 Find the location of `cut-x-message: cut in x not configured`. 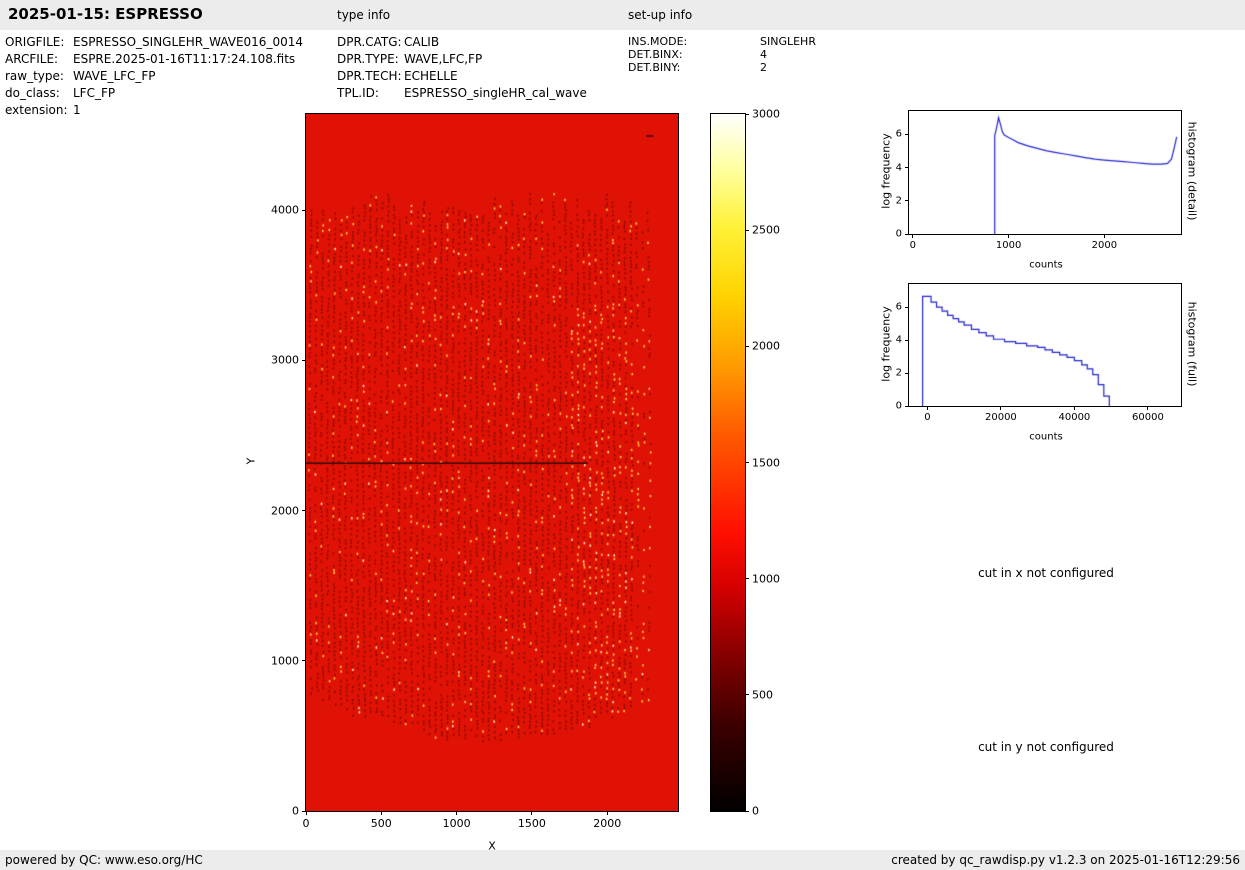

cut-x-message: cut in x not configured is located at coordinates (1046, 573).